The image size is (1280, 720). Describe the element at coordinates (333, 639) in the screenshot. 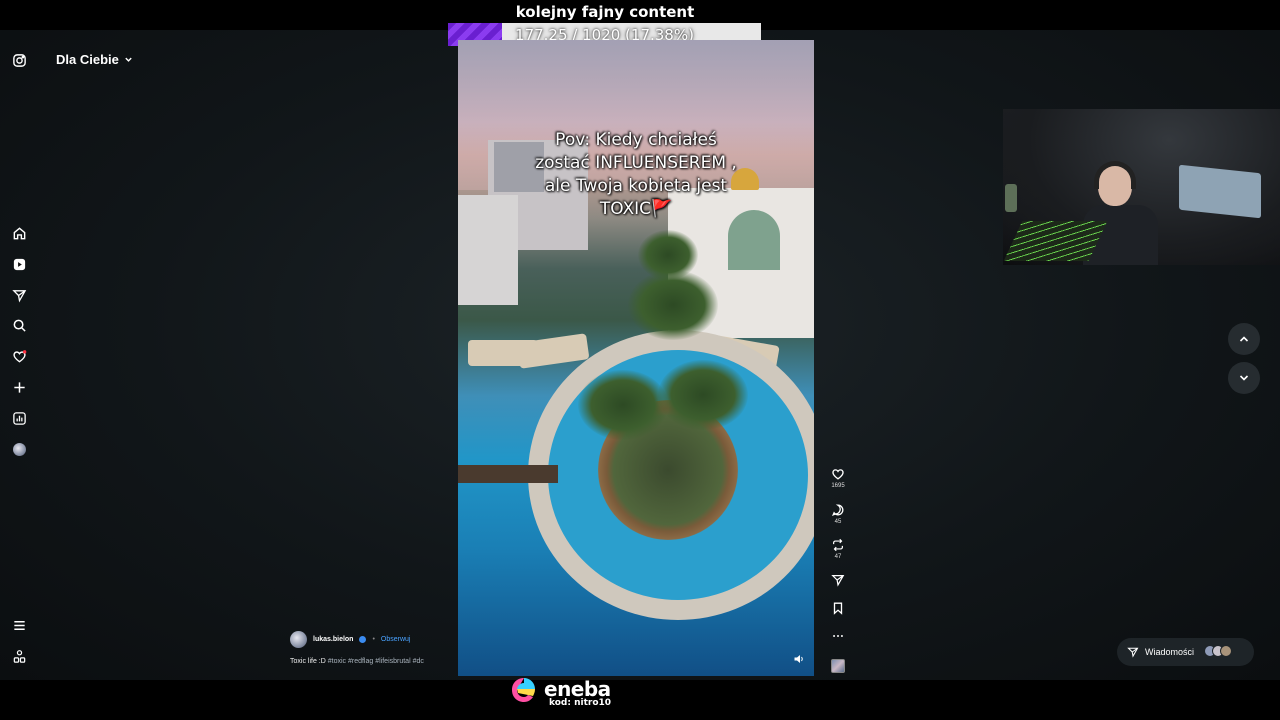

I see `author-username: lukas.bielon` at that location.